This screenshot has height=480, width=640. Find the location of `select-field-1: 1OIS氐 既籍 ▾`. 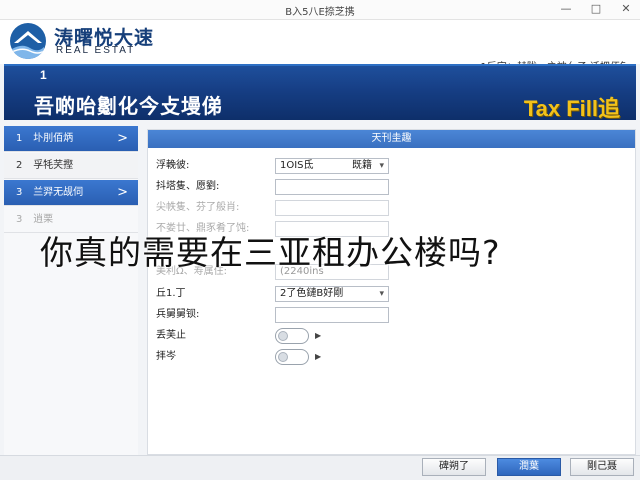

select-field-1: 1OIS氐 既籍 ▾ is located at coordinates (332, 166).